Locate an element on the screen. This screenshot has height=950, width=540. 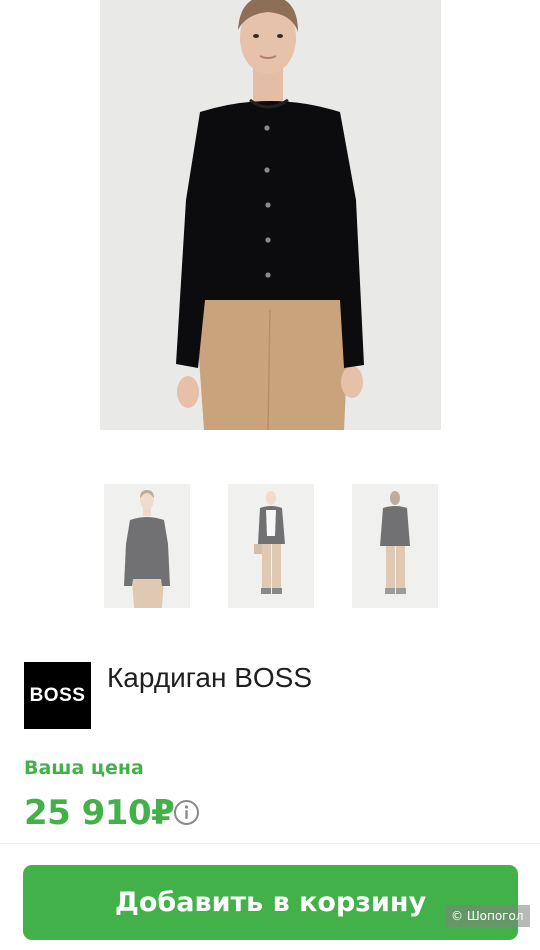
brand-logo: BOSS is located at coordinates (57, 695).